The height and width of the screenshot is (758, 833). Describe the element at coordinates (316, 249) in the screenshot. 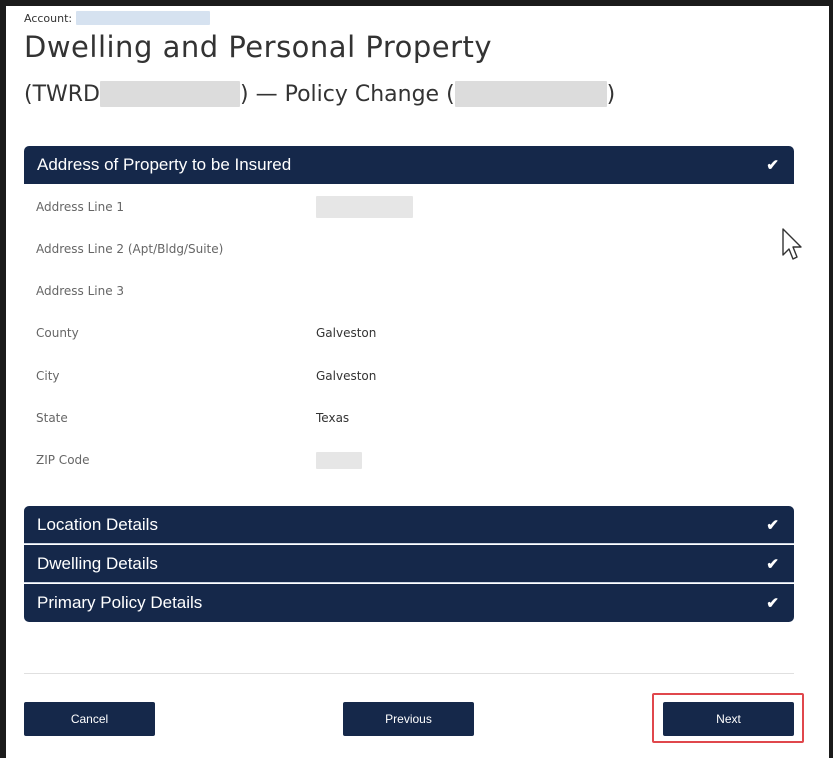

I see `field-row-address-line-2: Address Line 2 (Apt/Bldg/Suite)` at that location.